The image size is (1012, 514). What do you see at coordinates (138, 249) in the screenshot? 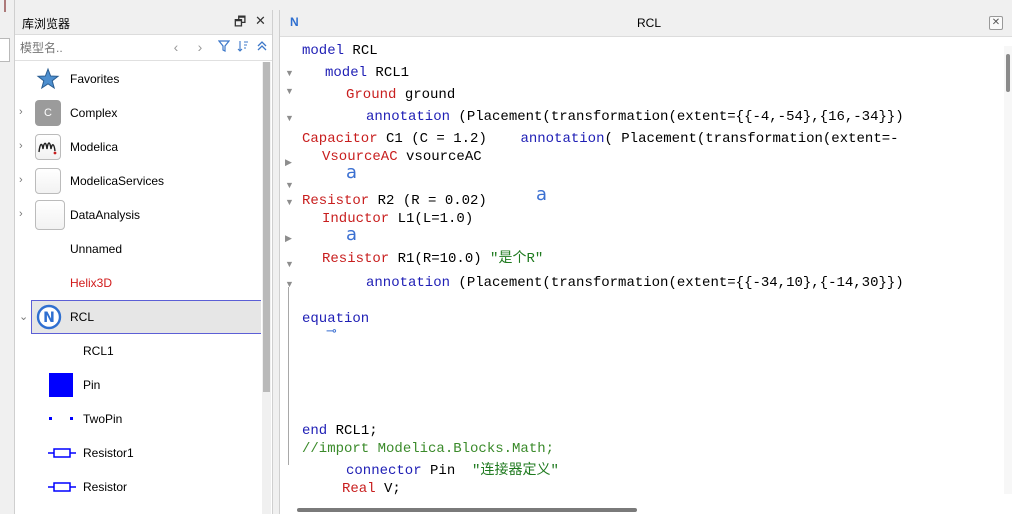
I see `tree-item-unnamed: Unnamed` at bounding box center [138, 249].